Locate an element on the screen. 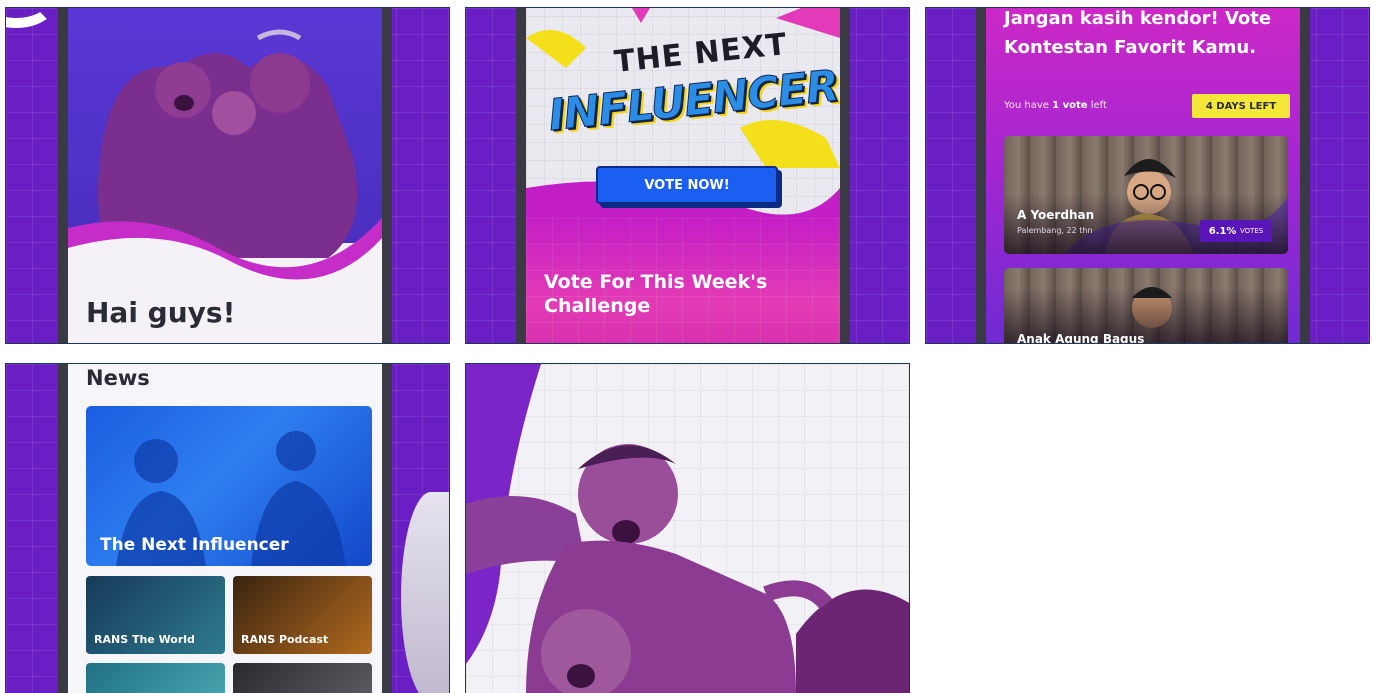 This screenshot has width=1374, height=693. phone-frame: Hai guys! is located at coordinates (225, 175).